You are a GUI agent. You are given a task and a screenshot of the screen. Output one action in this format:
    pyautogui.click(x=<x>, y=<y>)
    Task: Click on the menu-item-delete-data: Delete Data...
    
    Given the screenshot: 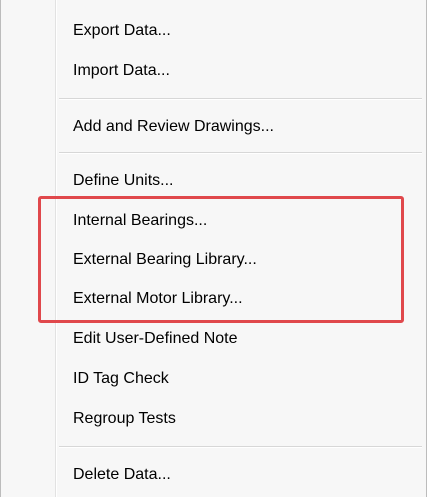 What is the action you would take?
    pyautogui.click(x=122, y=475)
    